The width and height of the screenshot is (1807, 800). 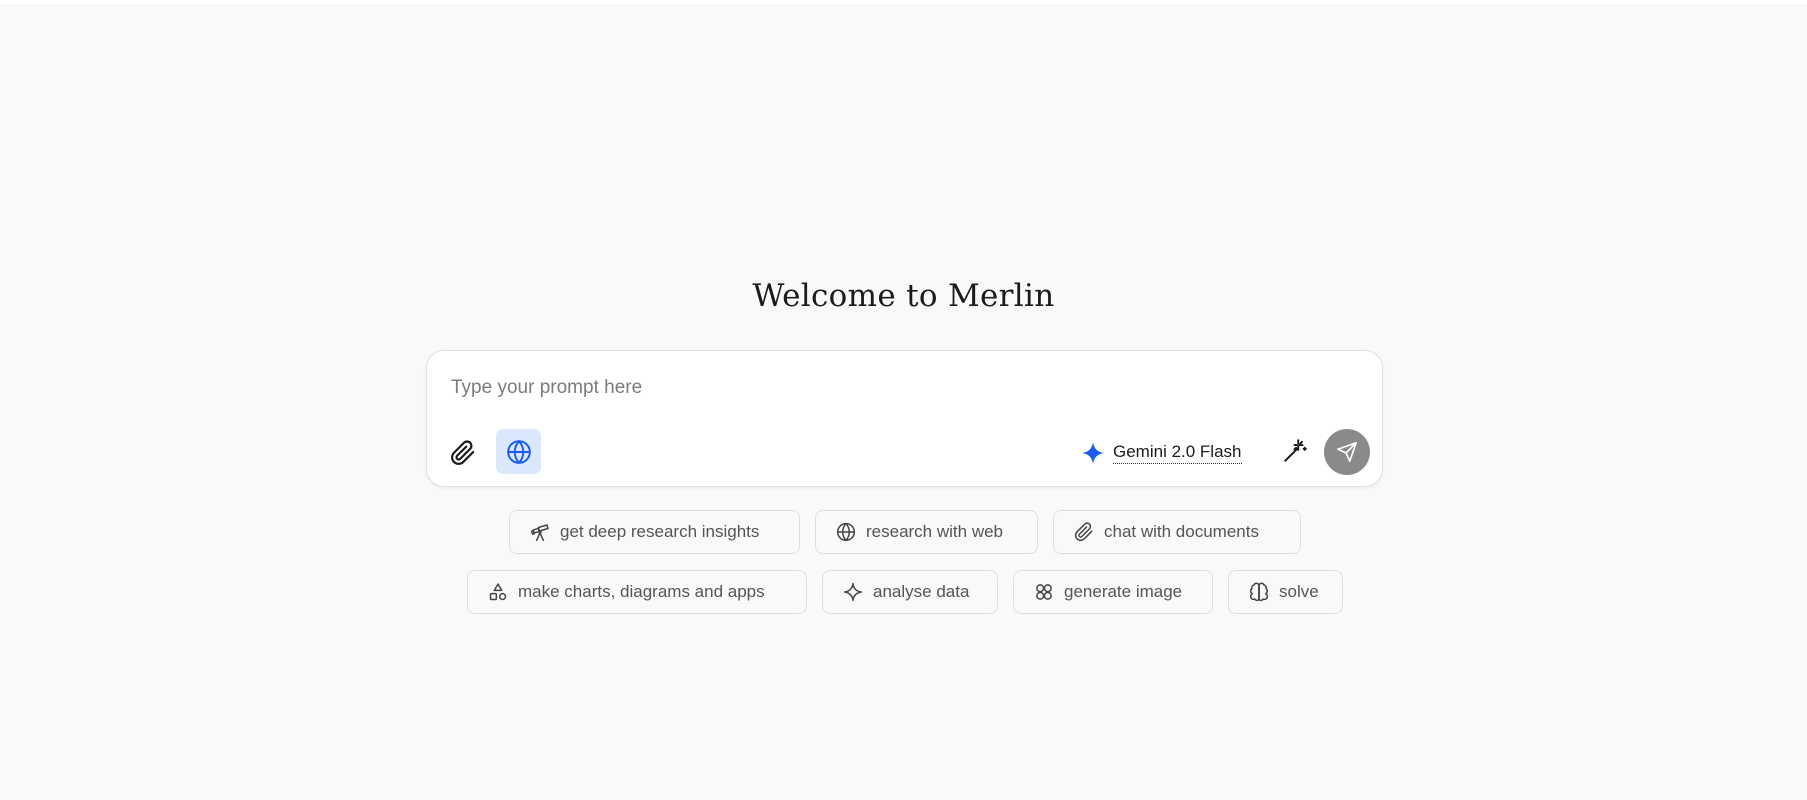 I want to click on brain-icon, so click(x=1259, y=592).